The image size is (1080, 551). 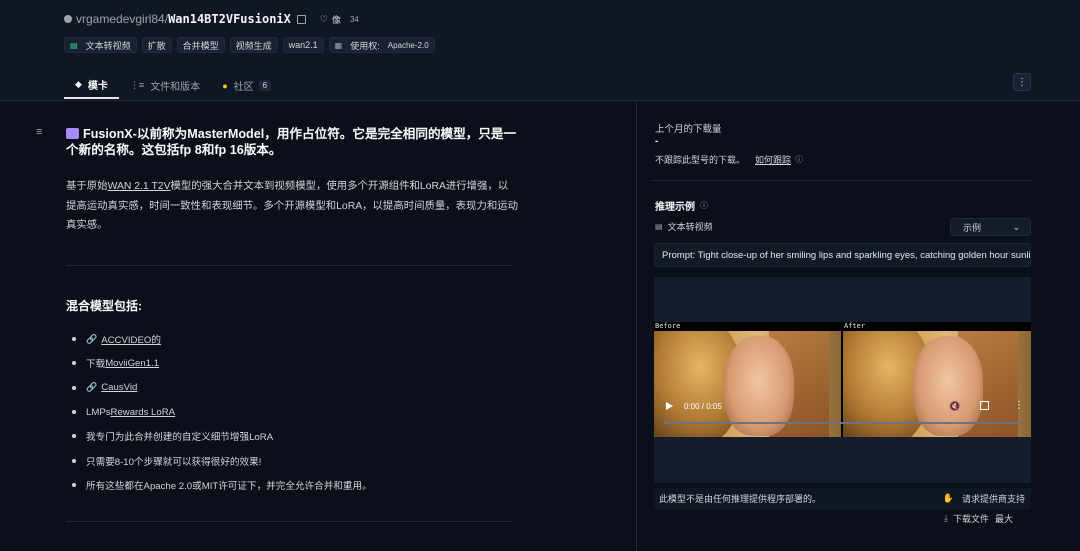 I want to click on tag-label: 视频生成, so click(x=253, y=45).